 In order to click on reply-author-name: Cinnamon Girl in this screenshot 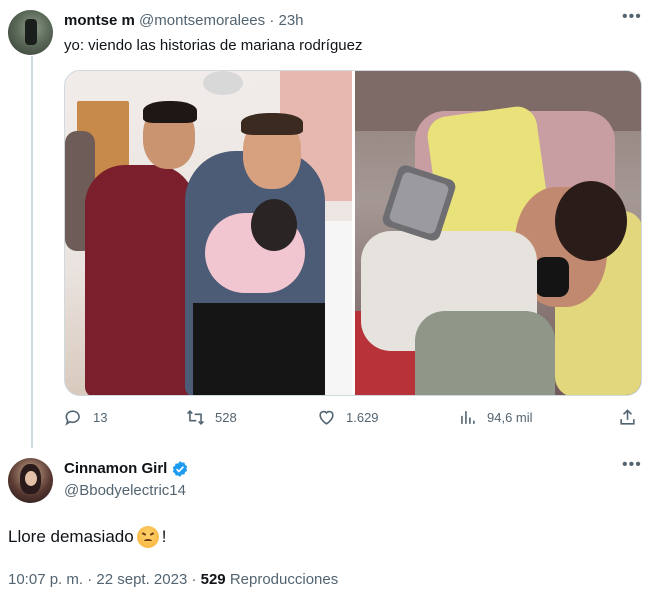, I will do `click(115, 469)`.